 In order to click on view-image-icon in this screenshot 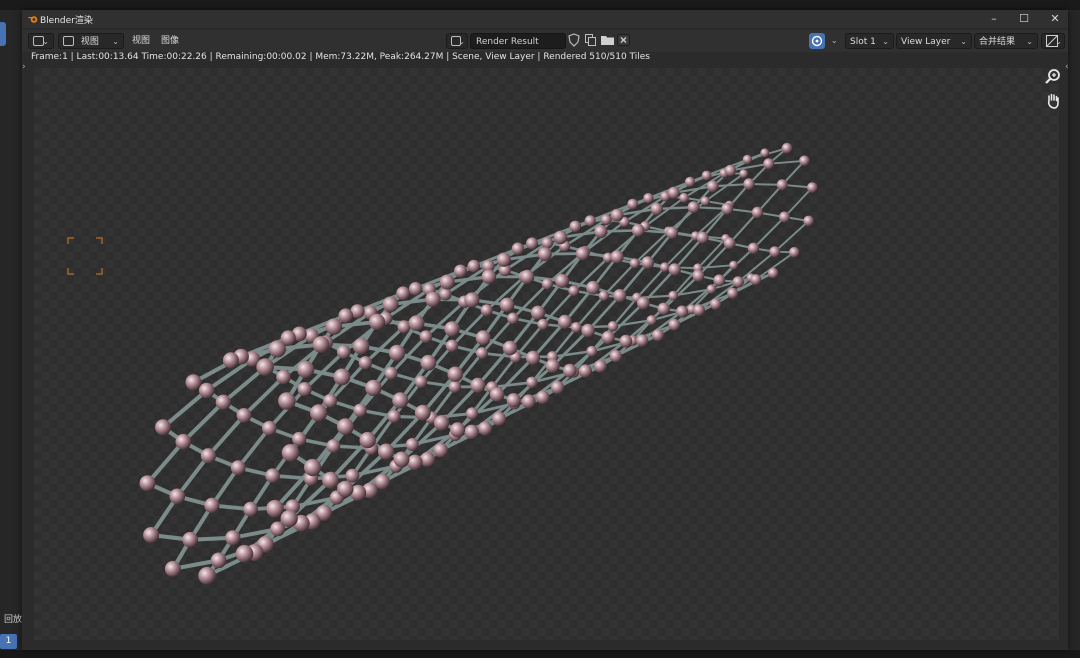, I will do `click(68, 41)`.